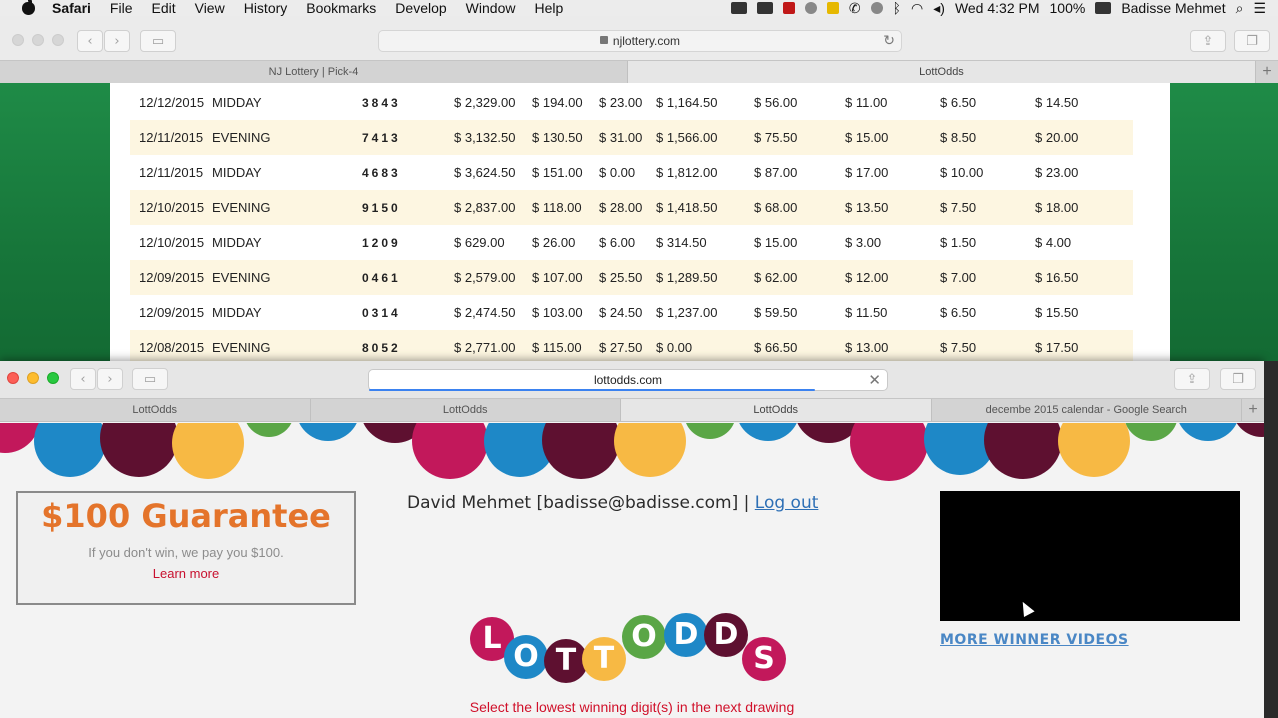 The width and height of the screenshot is (1278, 718). What do you see at coordinates (1240, 8) in the screenshot?
I see `spotlight-search-icon: ⌕` at bounding box center [1240, 8].